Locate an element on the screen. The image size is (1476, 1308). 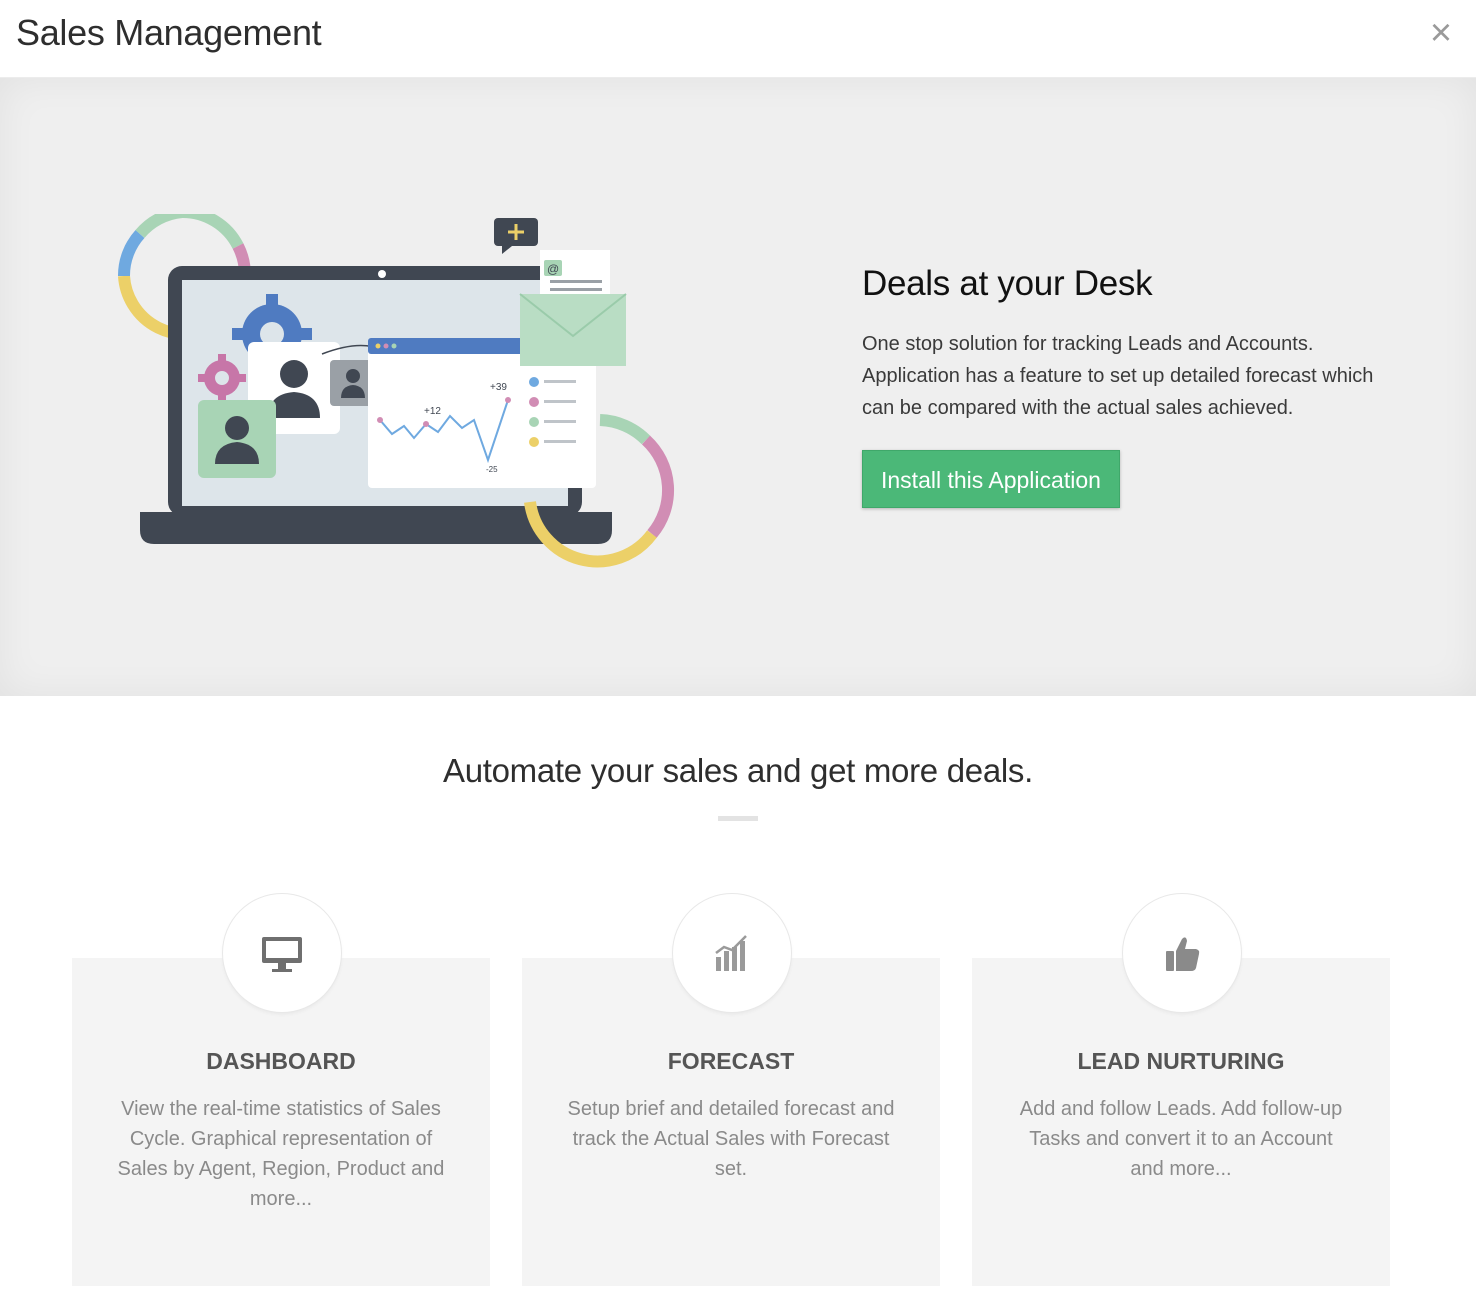
feature-title-forecast: FORECAST is located at coordinates (731, 1061).